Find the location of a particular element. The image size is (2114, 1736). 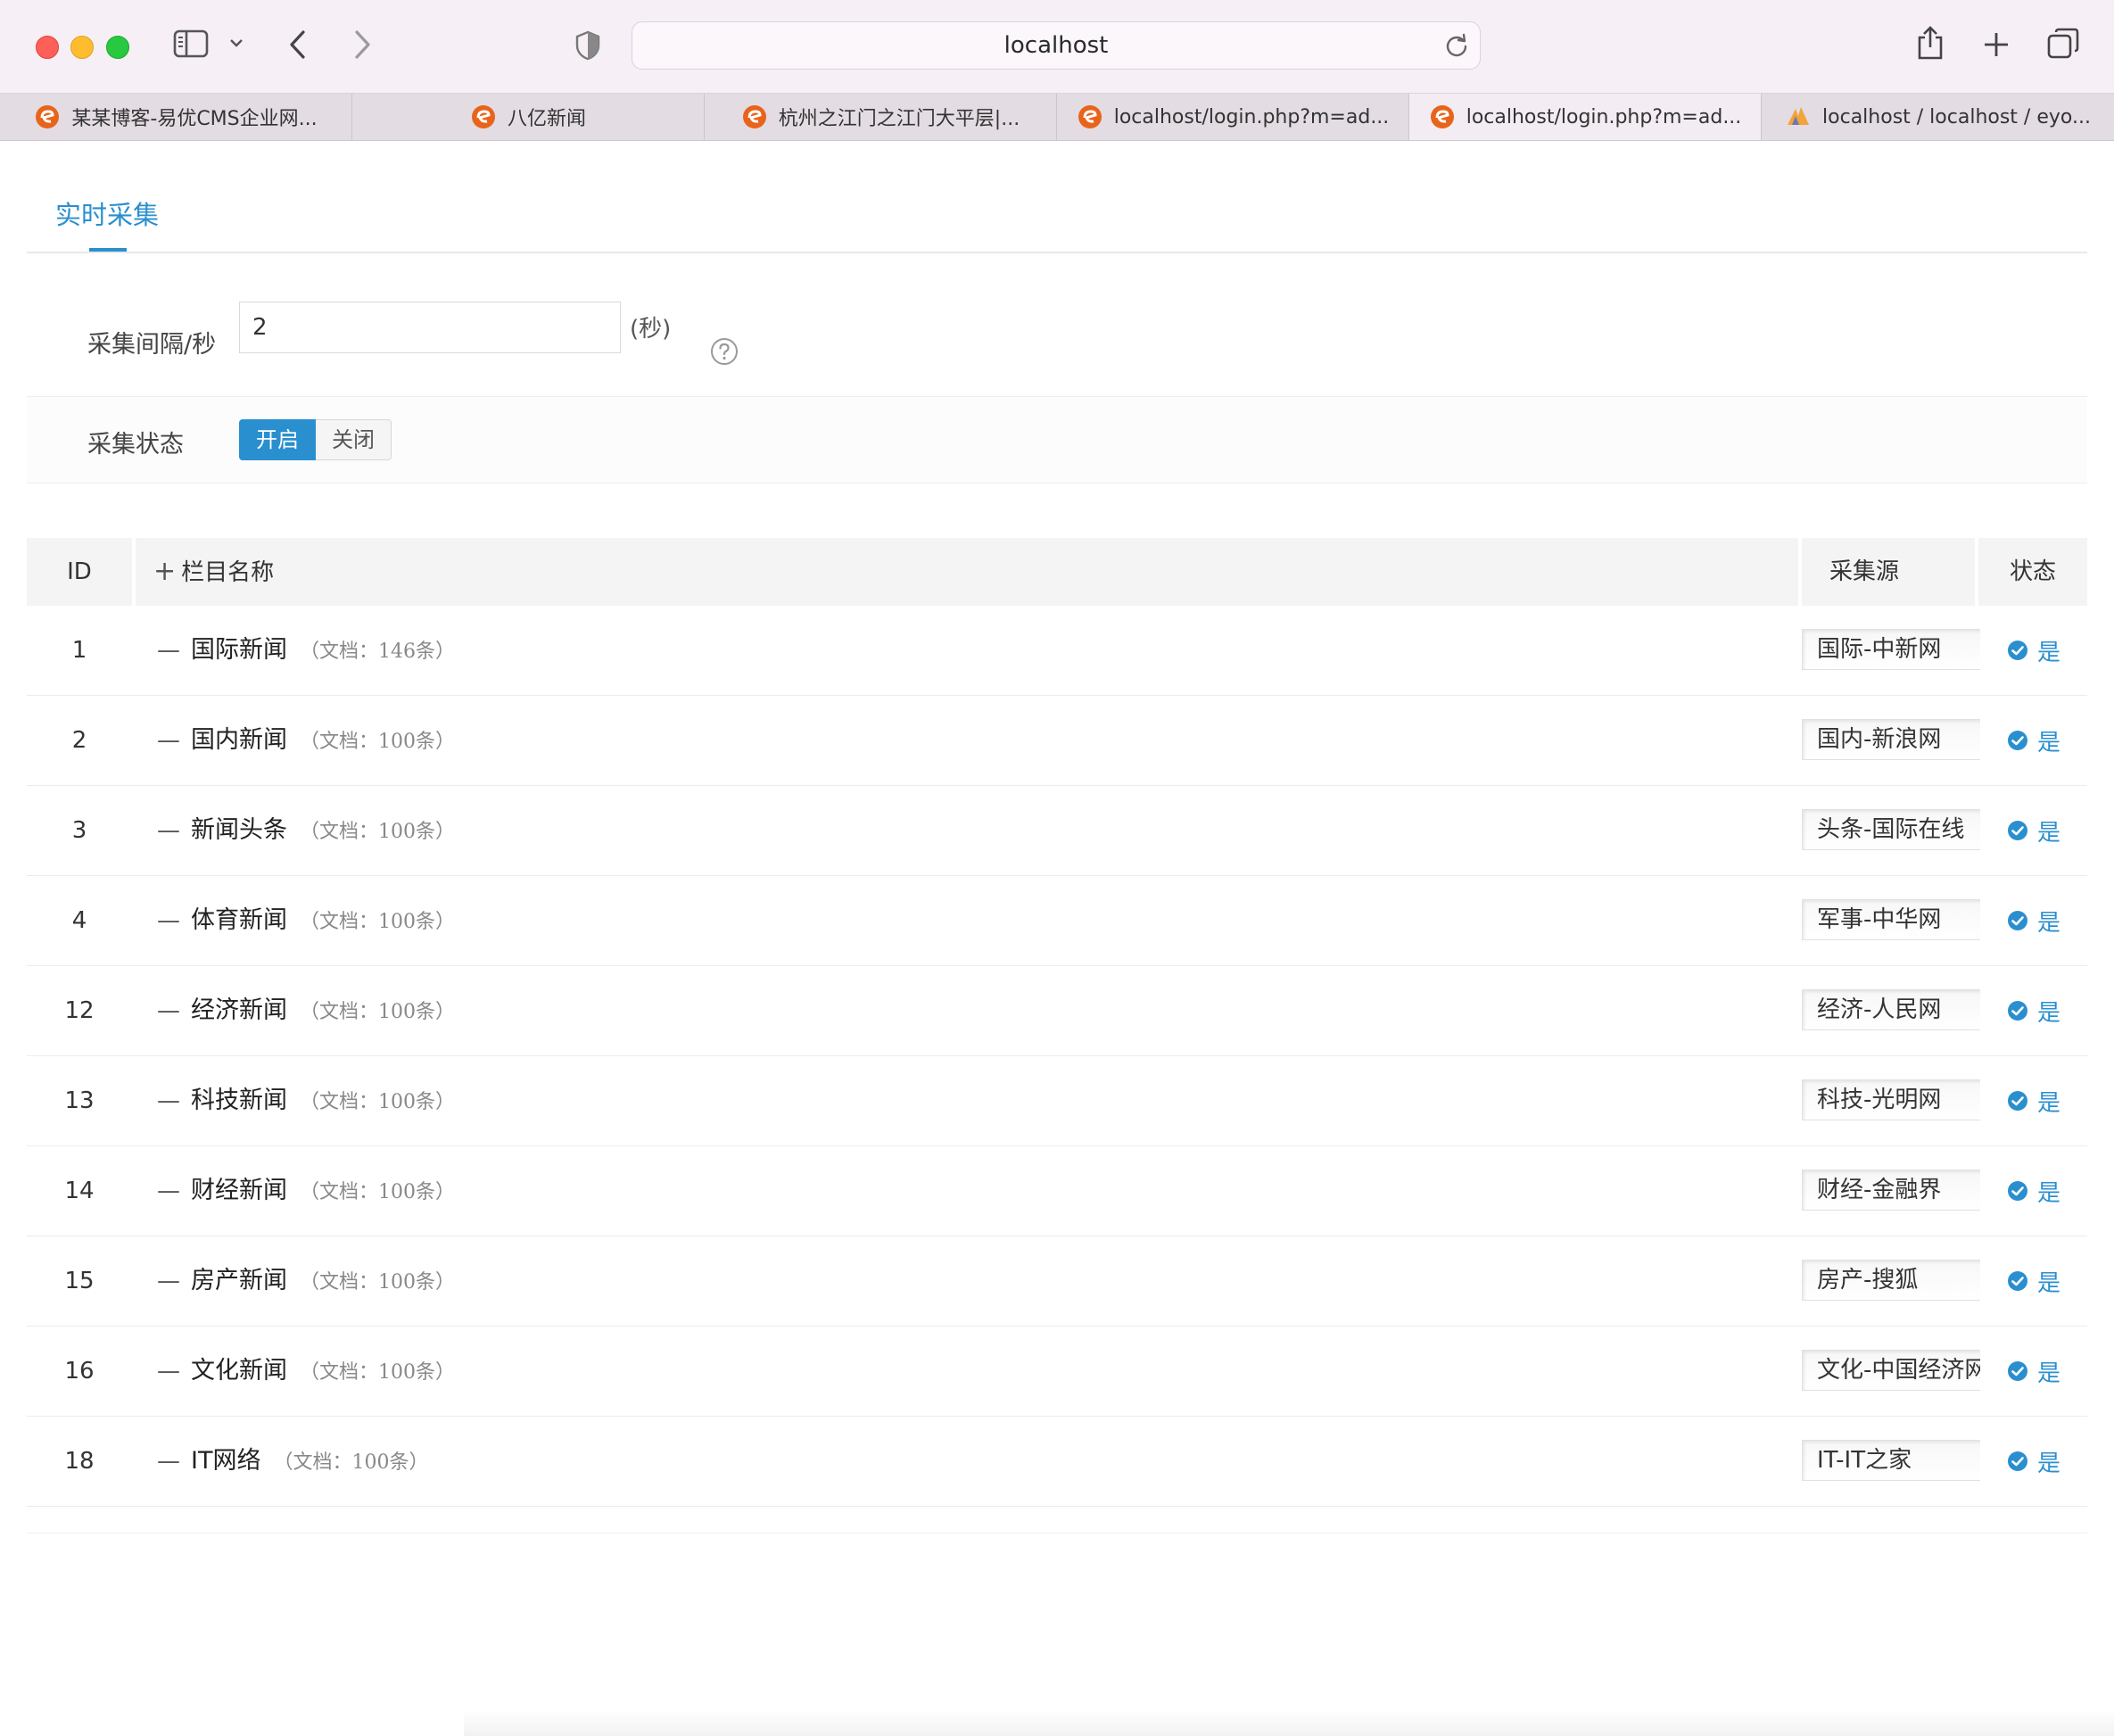

row-id: 16 is located at coordinates (80, 1371).